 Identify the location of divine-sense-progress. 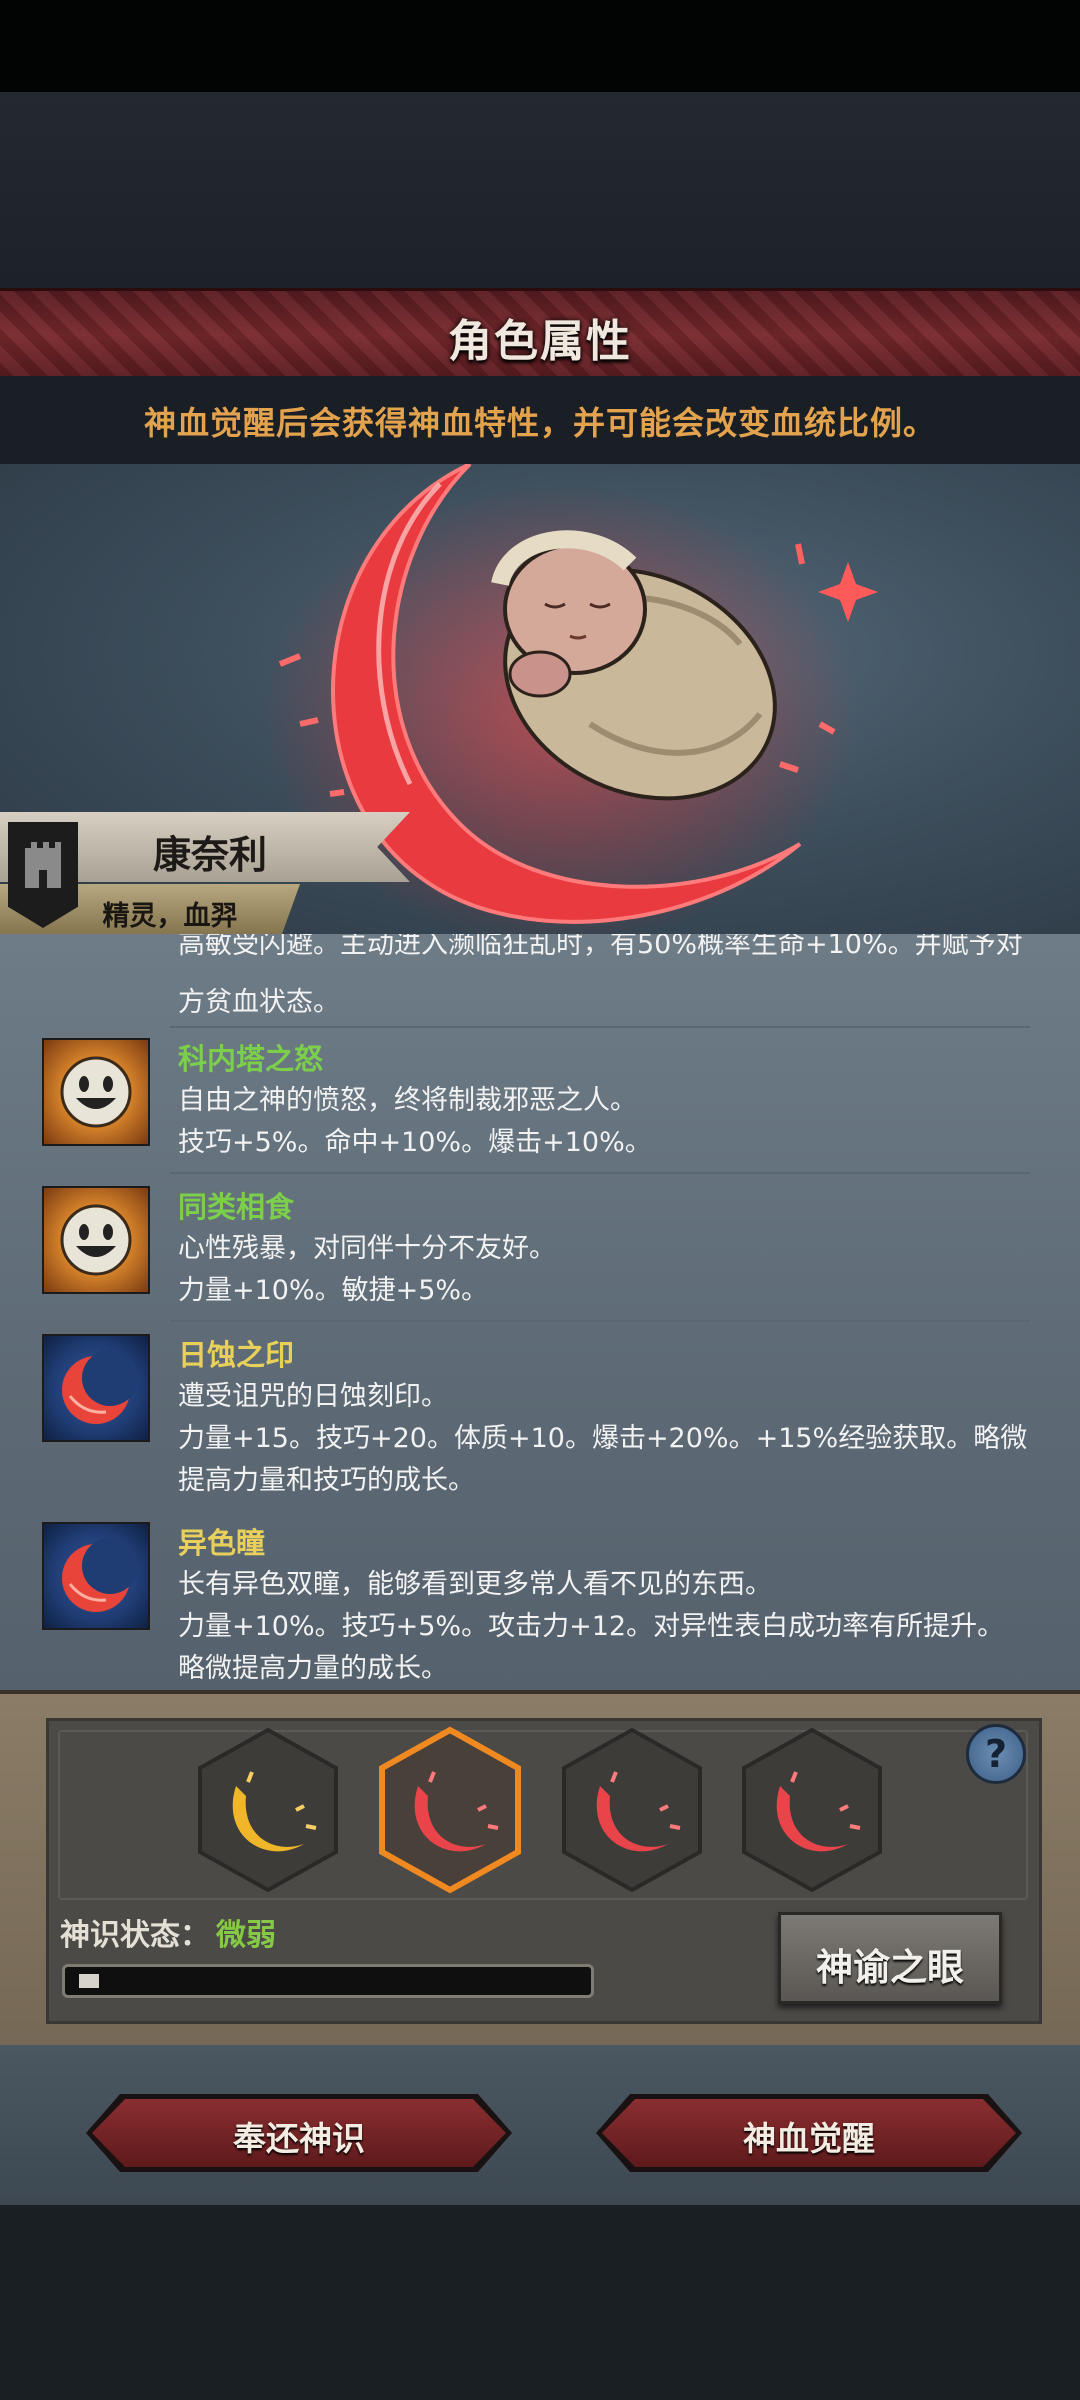
(328, 1981).